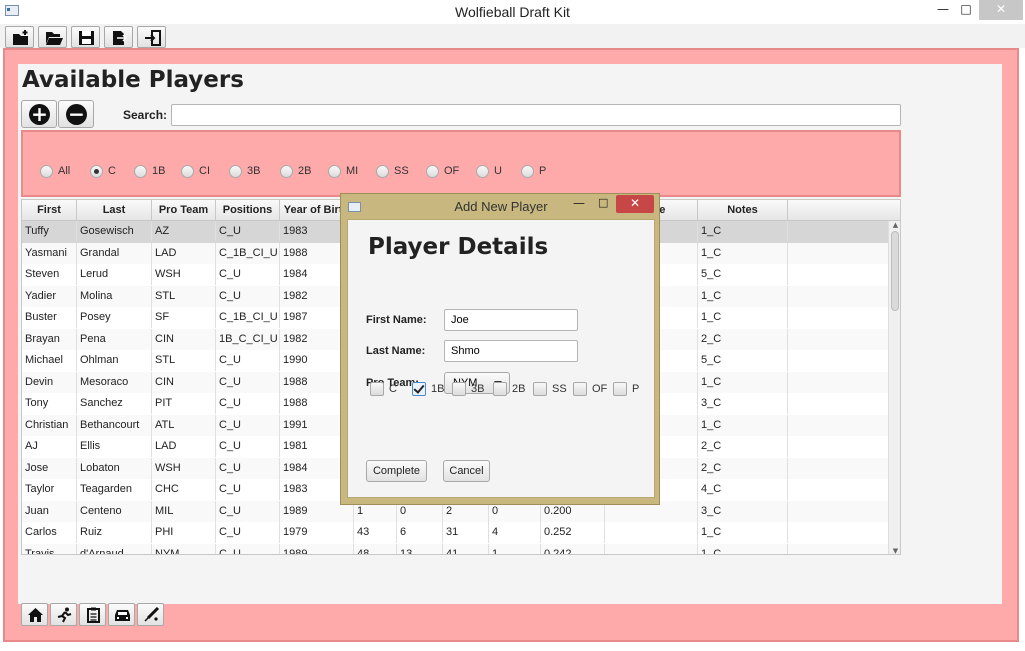  I want to click on filter-radio-label: SS, so click(401, 171).